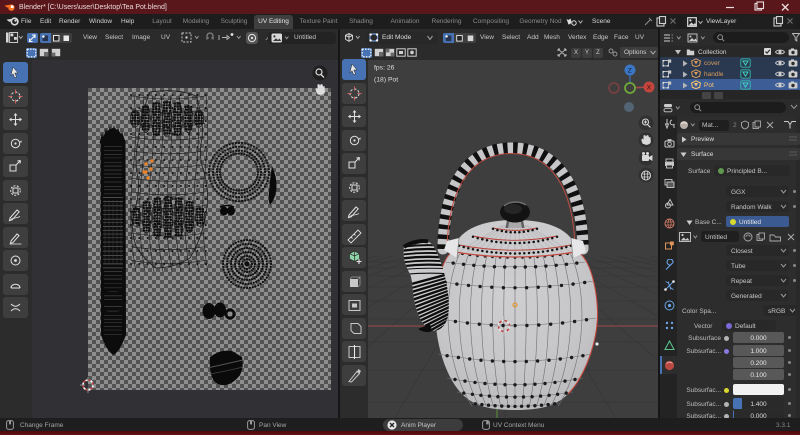 The image size is (800, 435). Describe the element at coordinates (630, 71) in the screenshot. I see `svg-text: Z` at that location.